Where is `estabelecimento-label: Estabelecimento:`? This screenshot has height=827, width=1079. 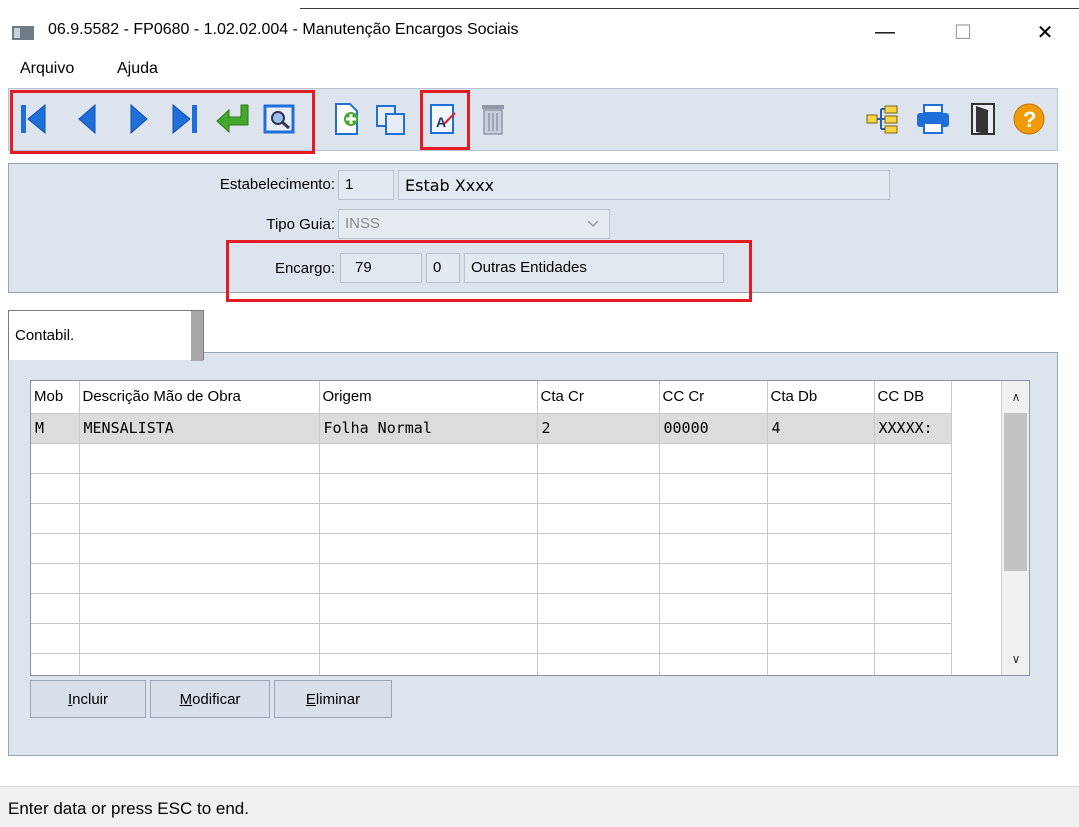
estabelecimento-label: Estabelecimento: is located at coordinates (277, 184).